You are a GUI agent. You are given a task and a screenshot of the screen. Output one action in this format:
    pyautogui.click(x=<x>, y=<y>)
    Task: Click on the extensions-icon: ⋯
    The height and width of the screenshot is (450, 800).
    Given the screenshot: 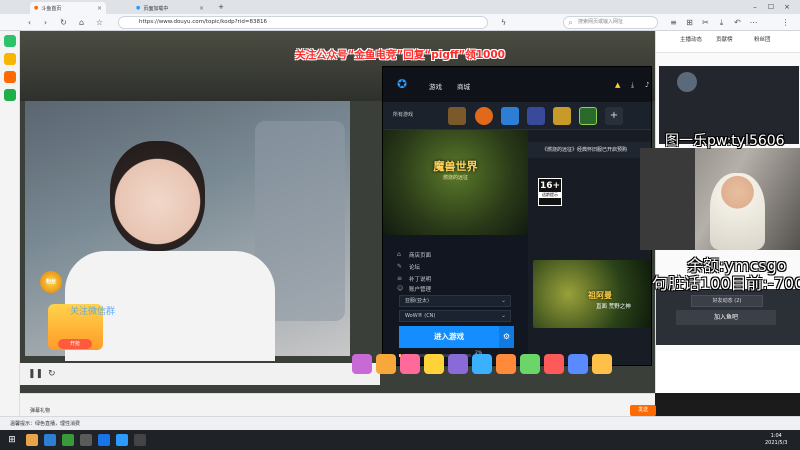 What is the action you would take?
    pyautogui.click(x=753, y=22)
    